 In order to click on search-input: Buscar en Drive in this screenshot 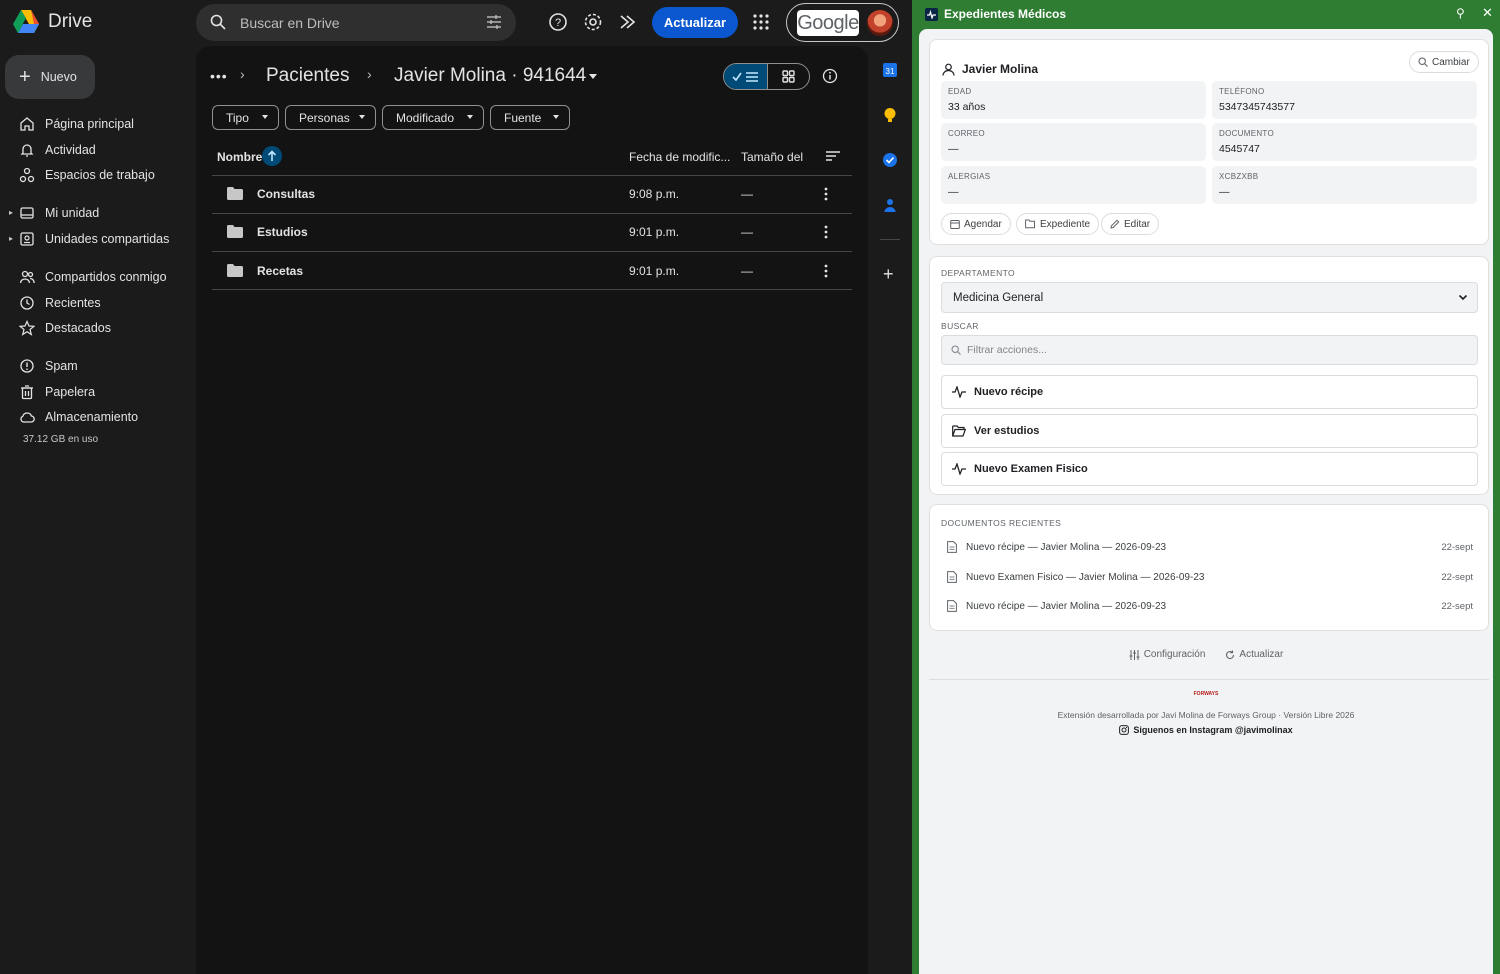, I will do `click(290, 23)`.